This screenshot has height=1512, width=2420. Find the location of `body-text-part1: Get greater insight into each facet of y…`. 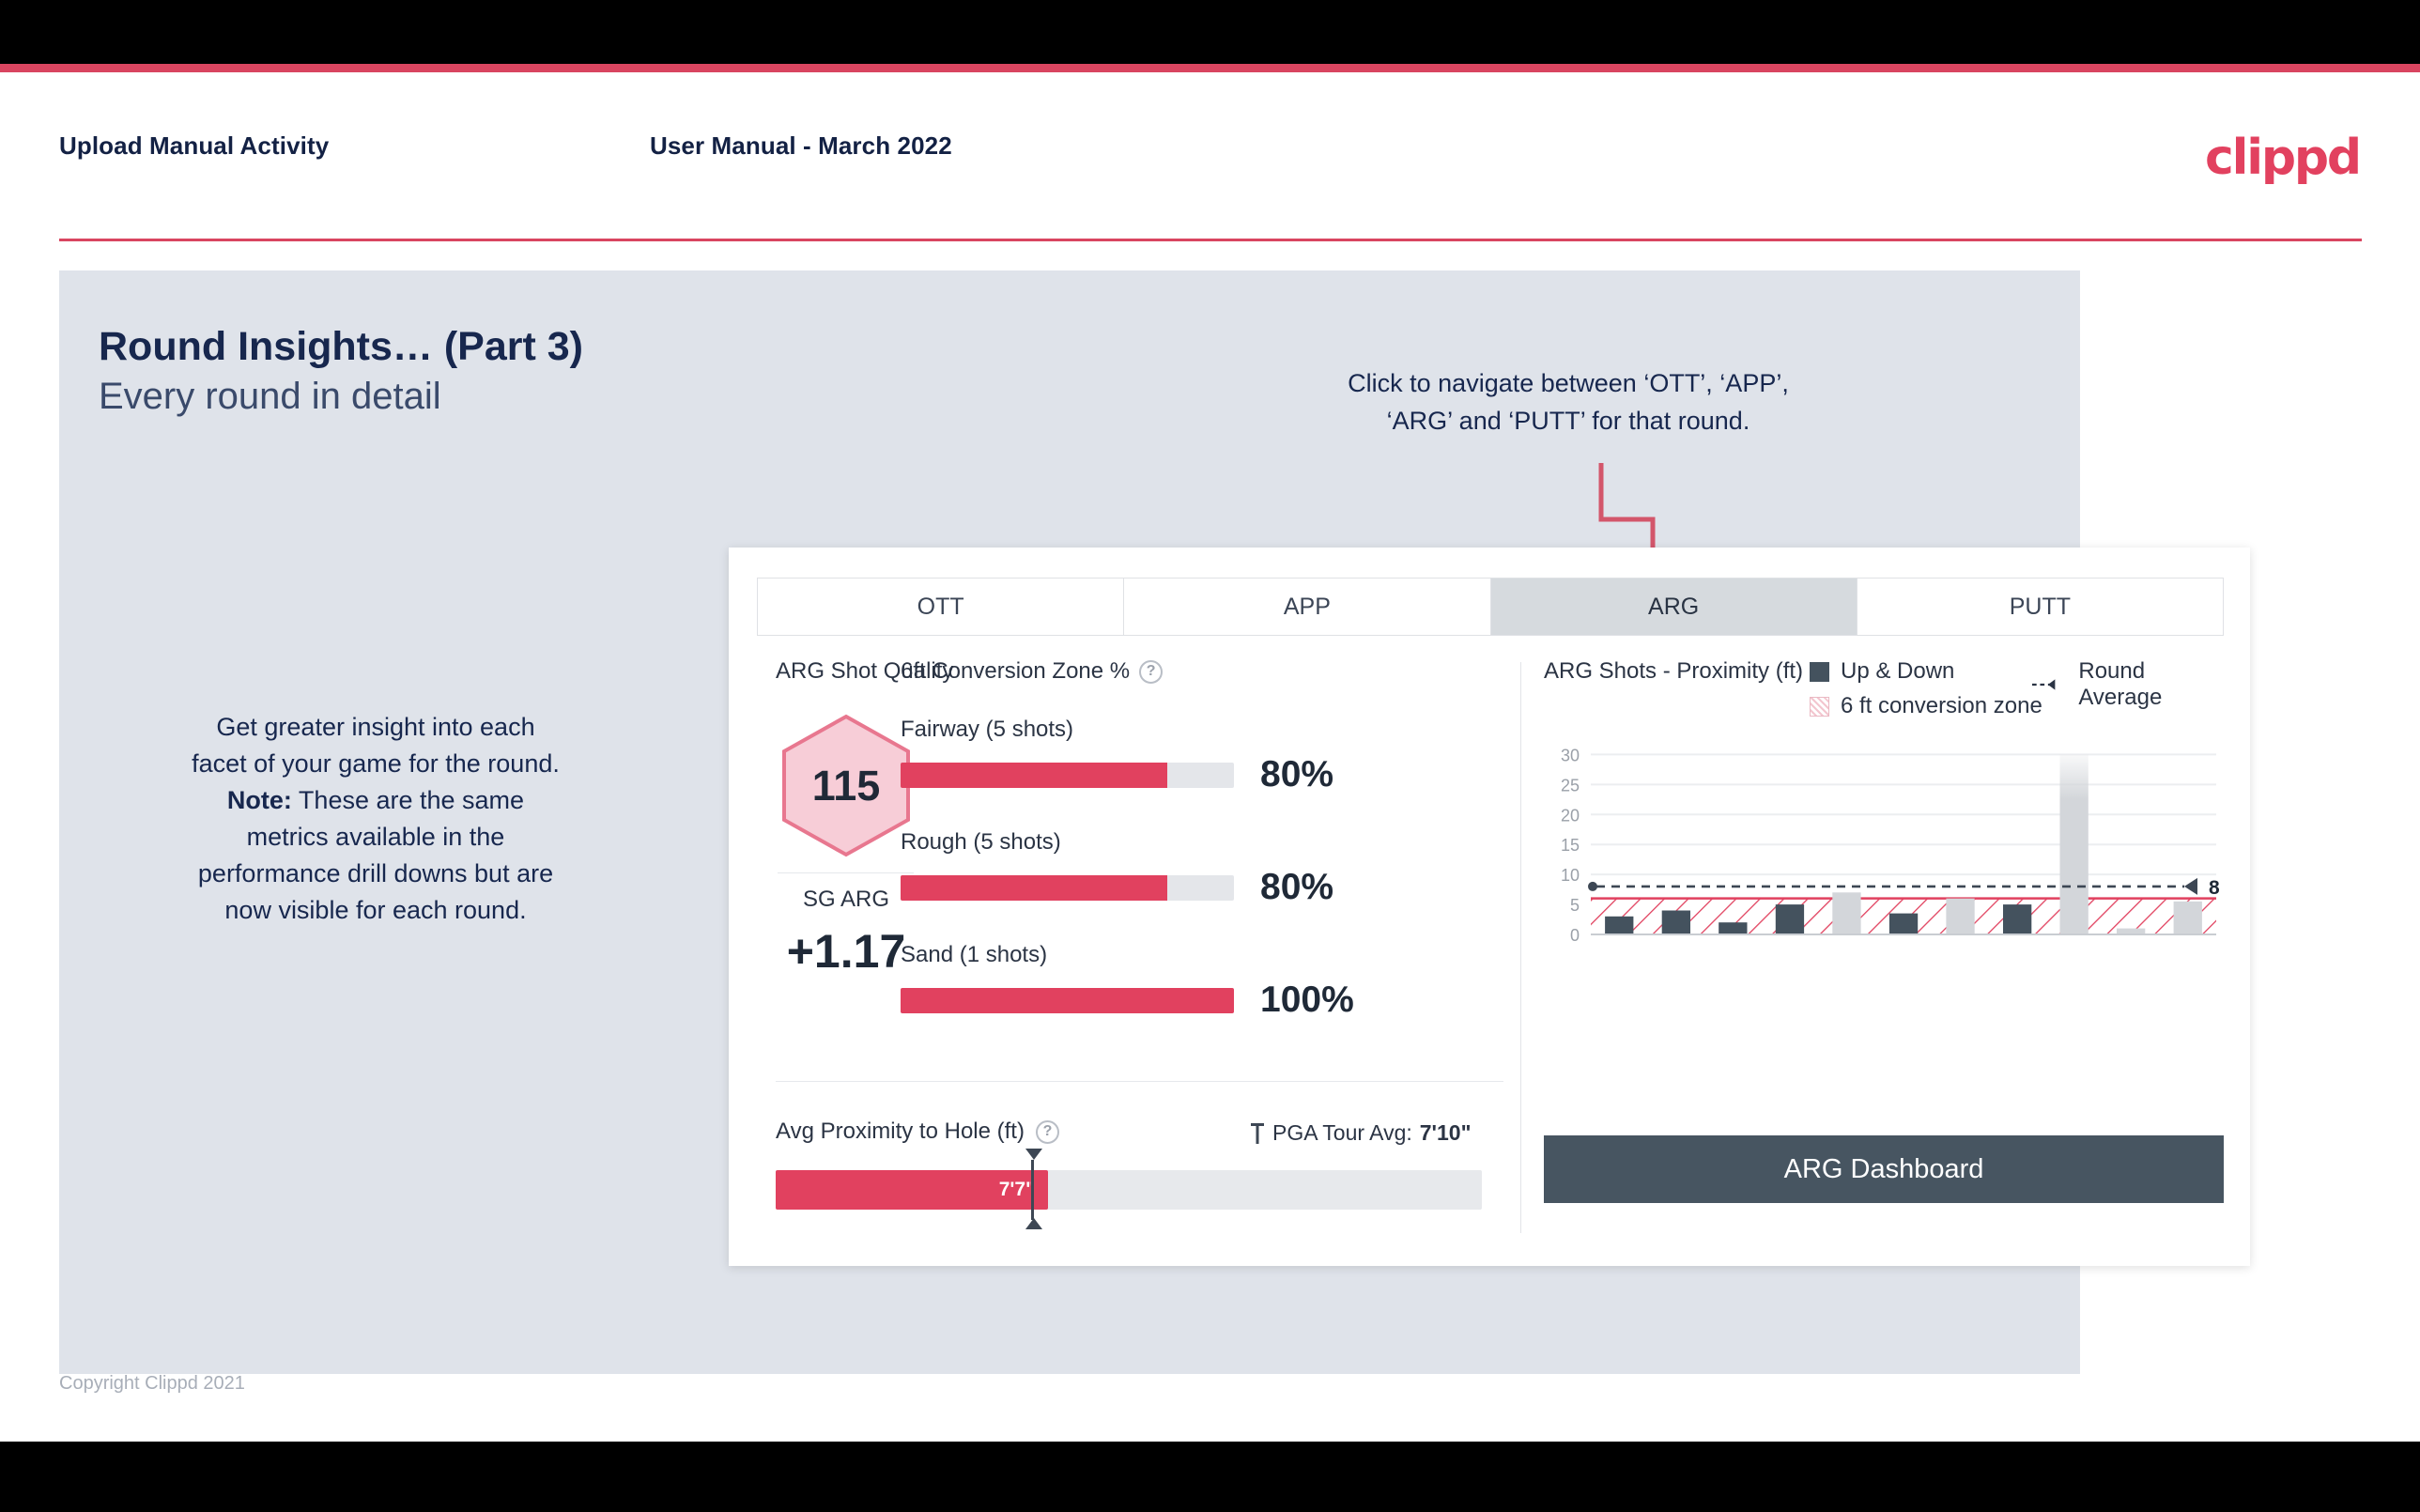

body-text-part1: Get greater insight into each facet of y… is located at coordinates (376, 745).